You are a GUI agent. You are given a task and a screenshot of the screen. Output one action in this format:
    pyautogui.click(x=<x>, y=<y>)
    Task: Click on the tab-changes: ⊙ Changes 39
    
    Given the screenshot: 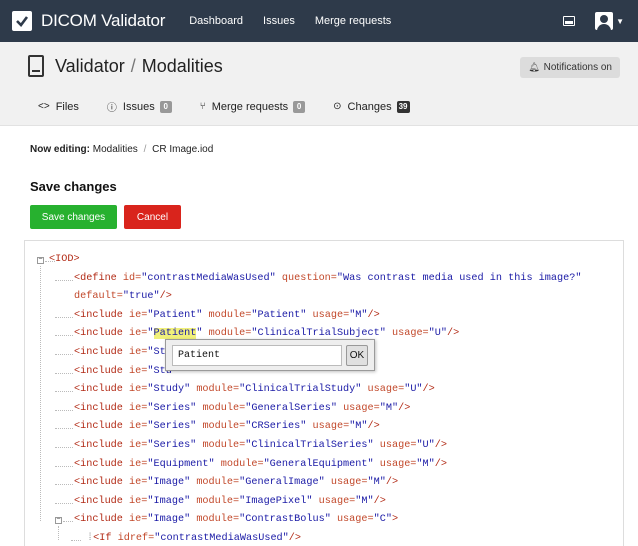 What is the action you would take?
    pyautogui.click(x=371, y=106)
    